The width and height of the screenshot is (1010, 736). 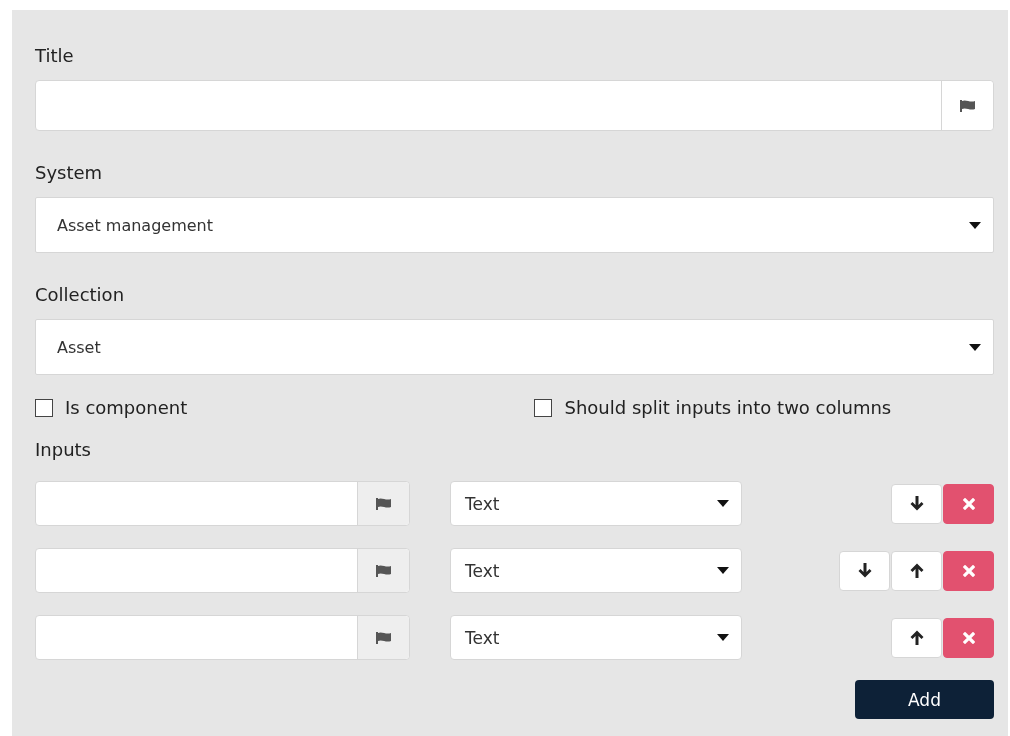 What do you see at coordinates (728, 407) in the screenshot?
I see `checkbox-label: Should split inputs into two columns` at bounding box center [728, 407].